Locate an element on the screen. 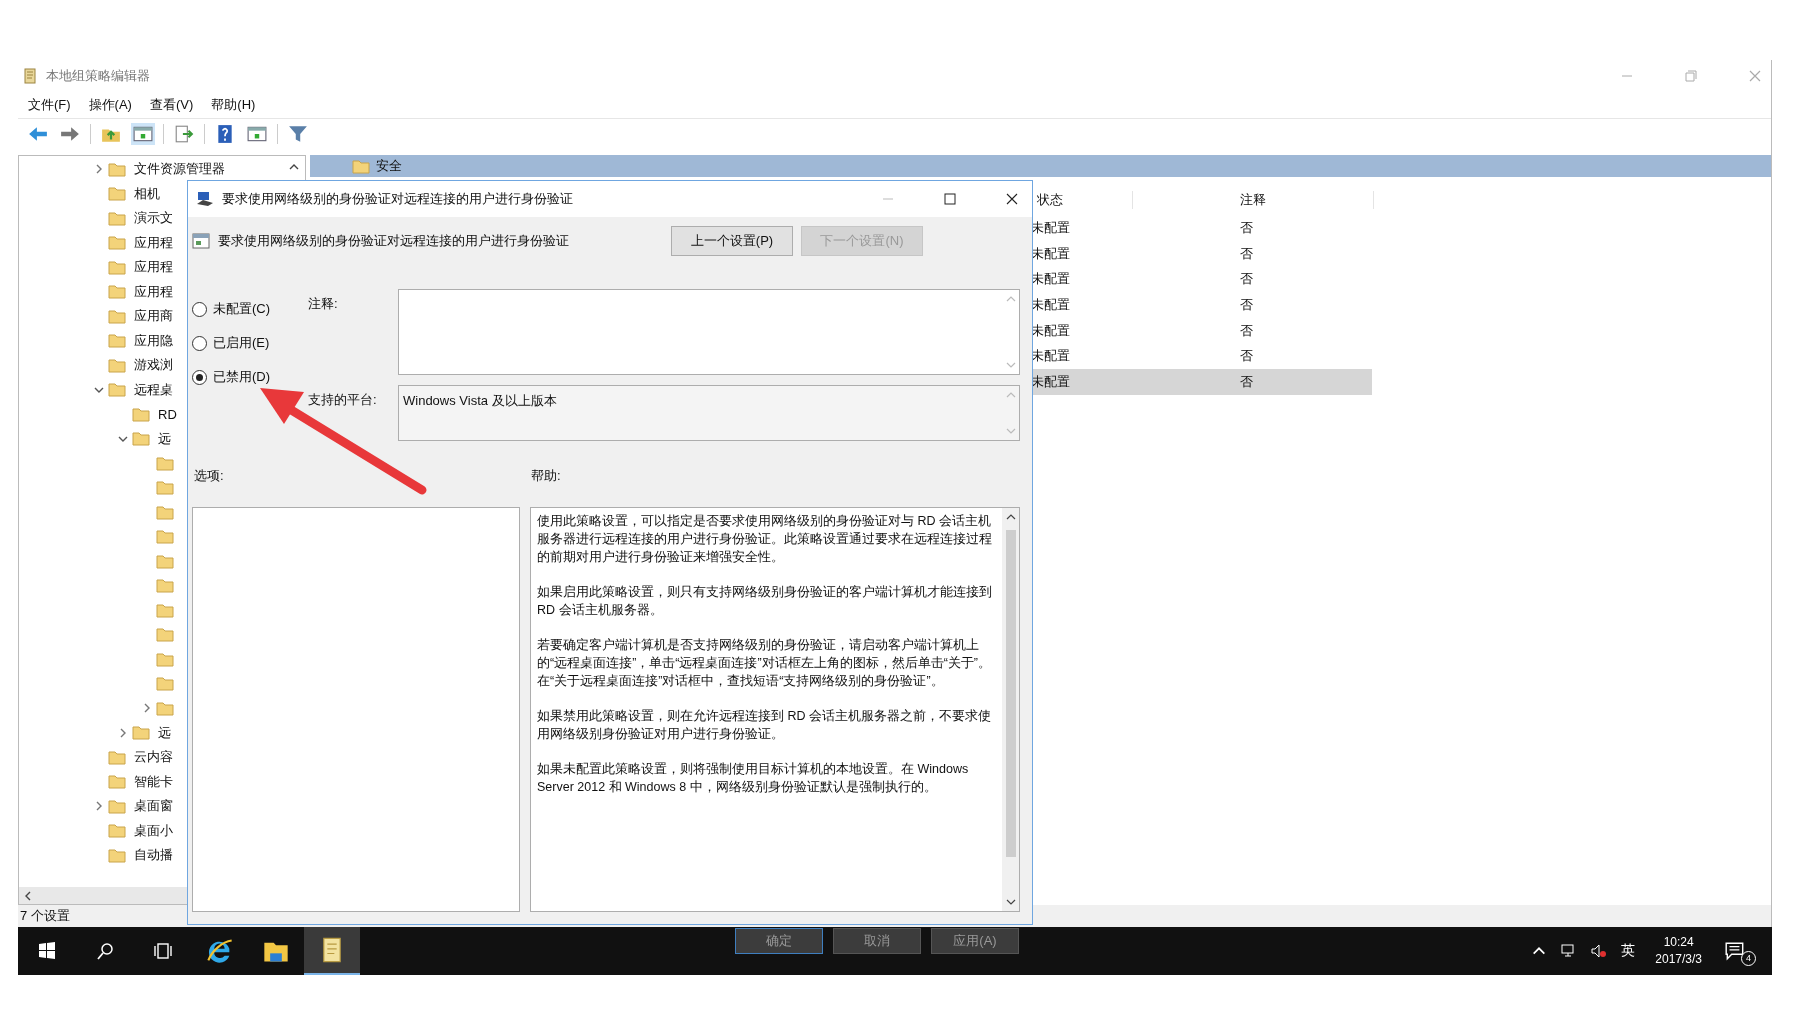  radio-label: 未配置(C) is located at coordinates (242, 309).